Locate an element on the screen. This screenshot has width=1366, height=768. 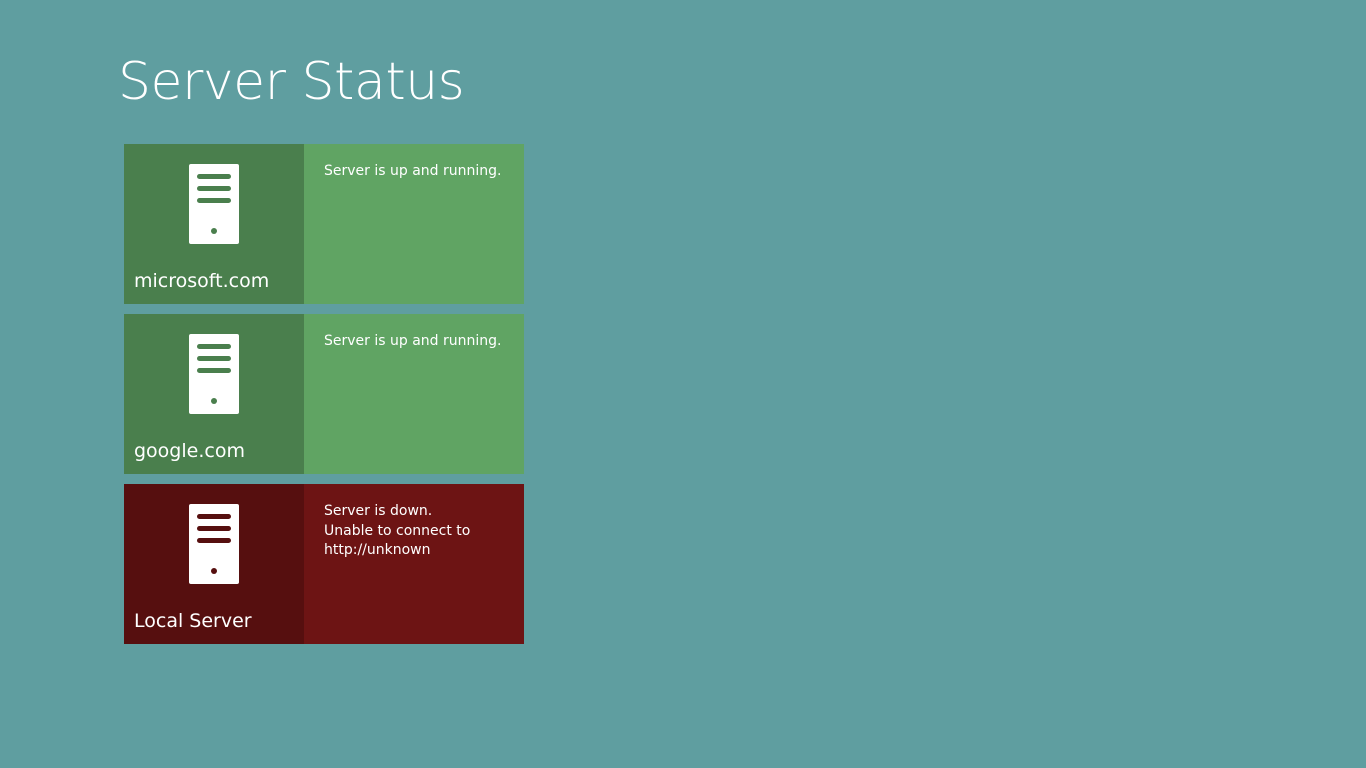
server-tile-identity: google.com is located at coordinates (214, 394).